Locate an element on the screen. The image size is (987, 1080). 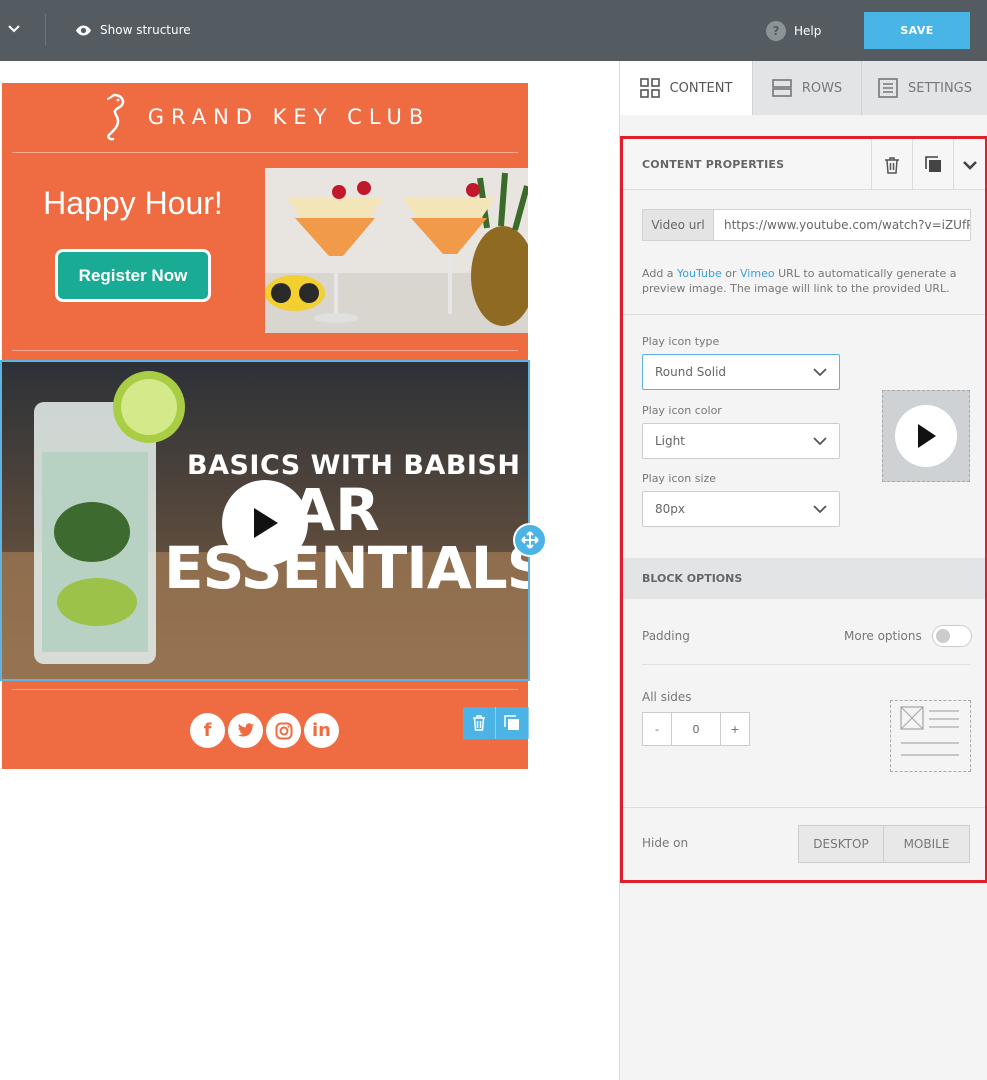
video-url-input: https://www.youtube.com/watch?v=iZUfPI is located at coordinates (842, 225).